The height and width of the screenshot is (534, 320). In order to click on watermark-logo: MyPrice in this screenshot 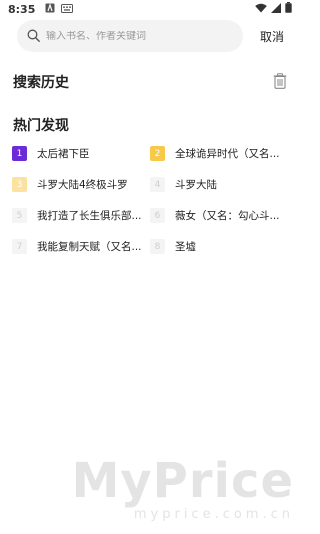, I will do `click(182, 481)`.